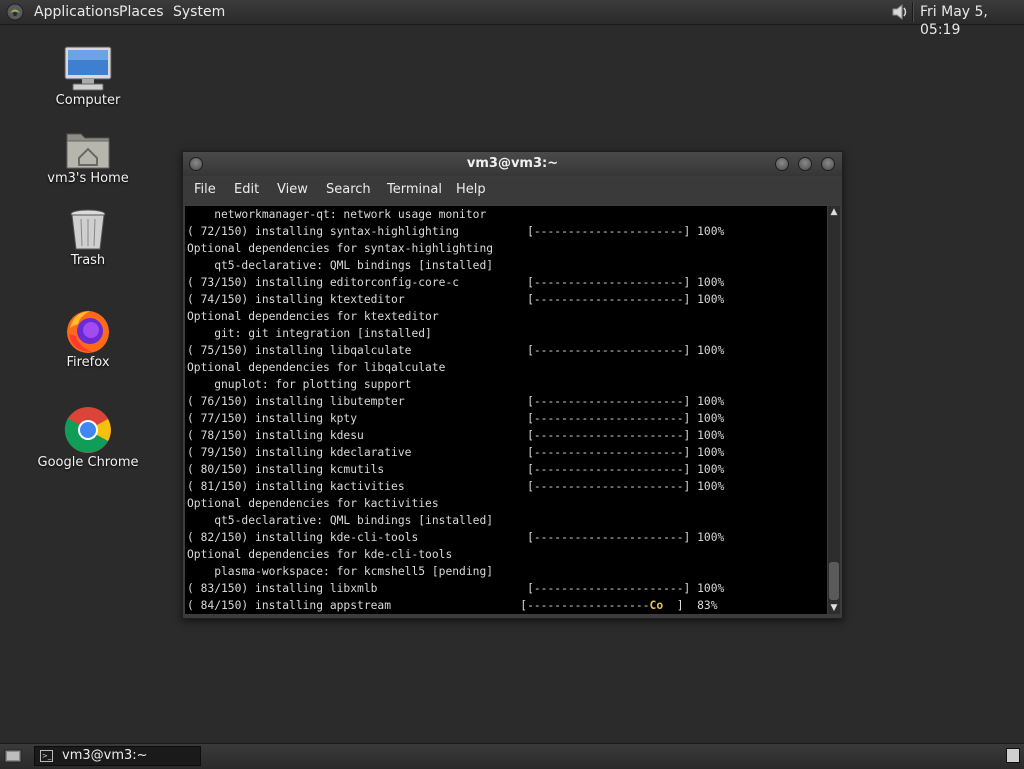 The width and height of the screenshot is (1024, 769). What do you see at coordinates (205, 190) in the screenshot?
I see `menu-file: File` at bounding box center [205, 190].